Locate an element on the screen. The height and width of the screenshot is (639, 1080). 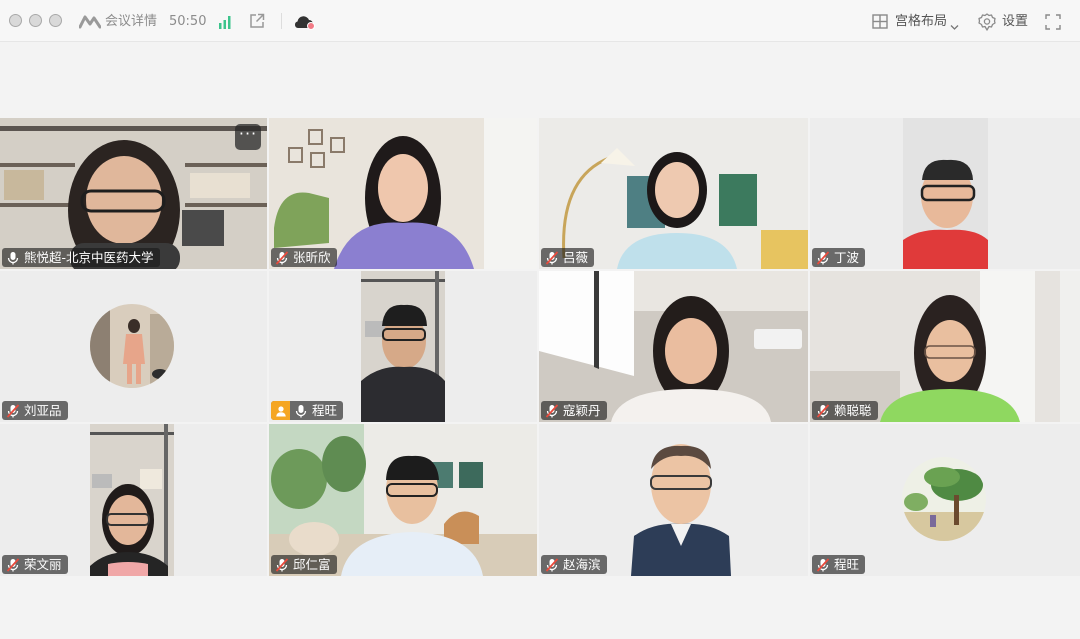
participant-name: 寇颖丹 is located at coordinates (582, 410).